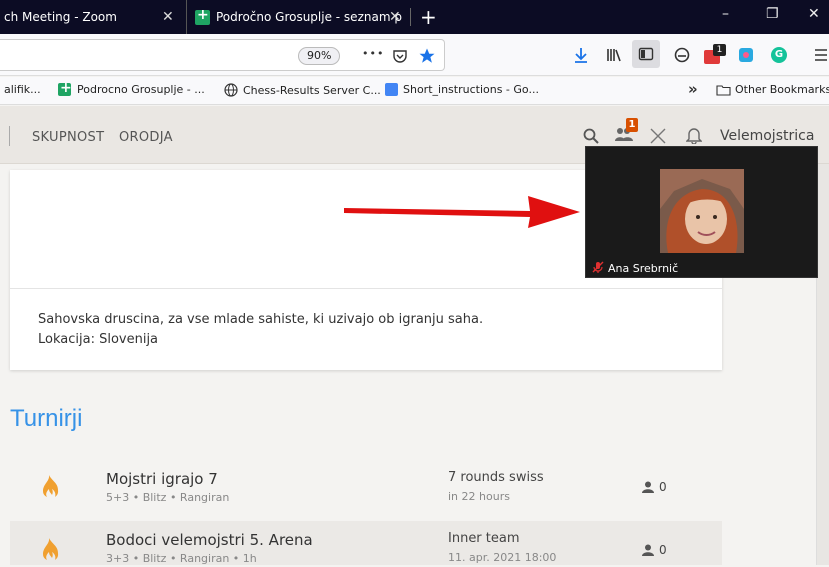  Describe the element at coordinates (222, 55) in the screenshot. I see `url-bar: 90% •••` at that location.